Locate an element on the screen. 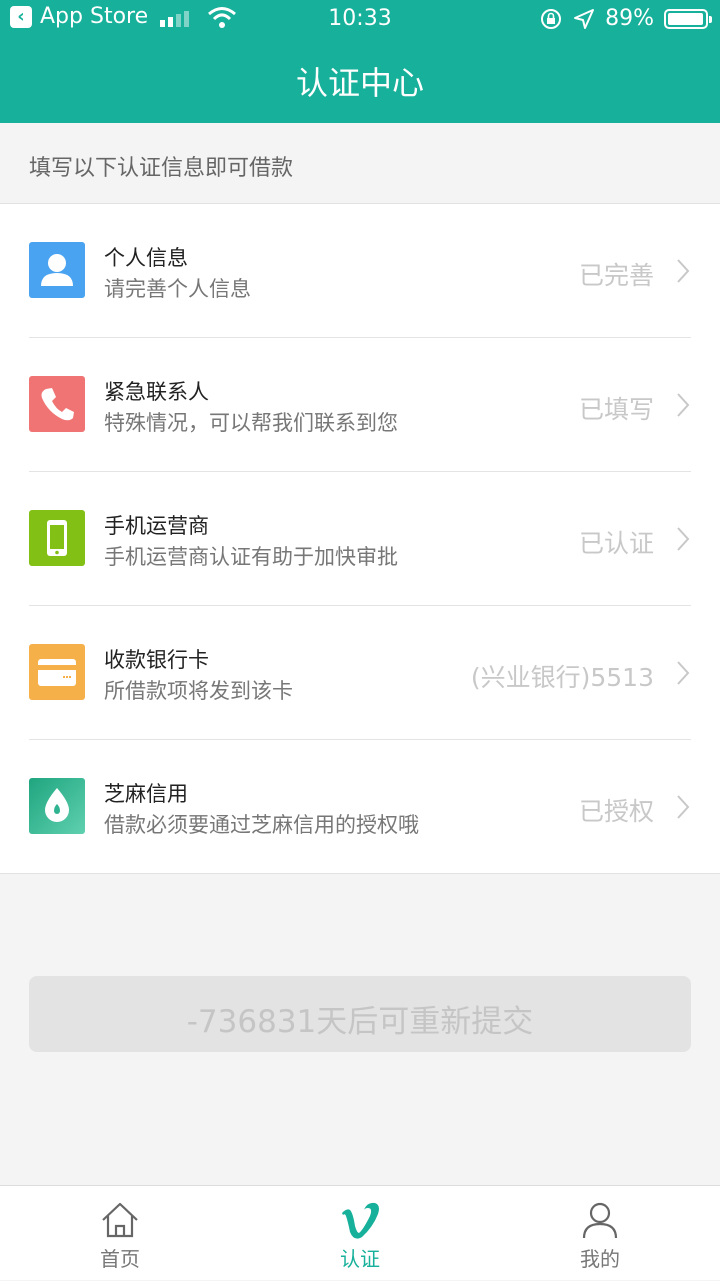 The width and height of the screenshot is (720, 1281). item-status: (兴业银行)5513 is located at coordinates (562, 677).